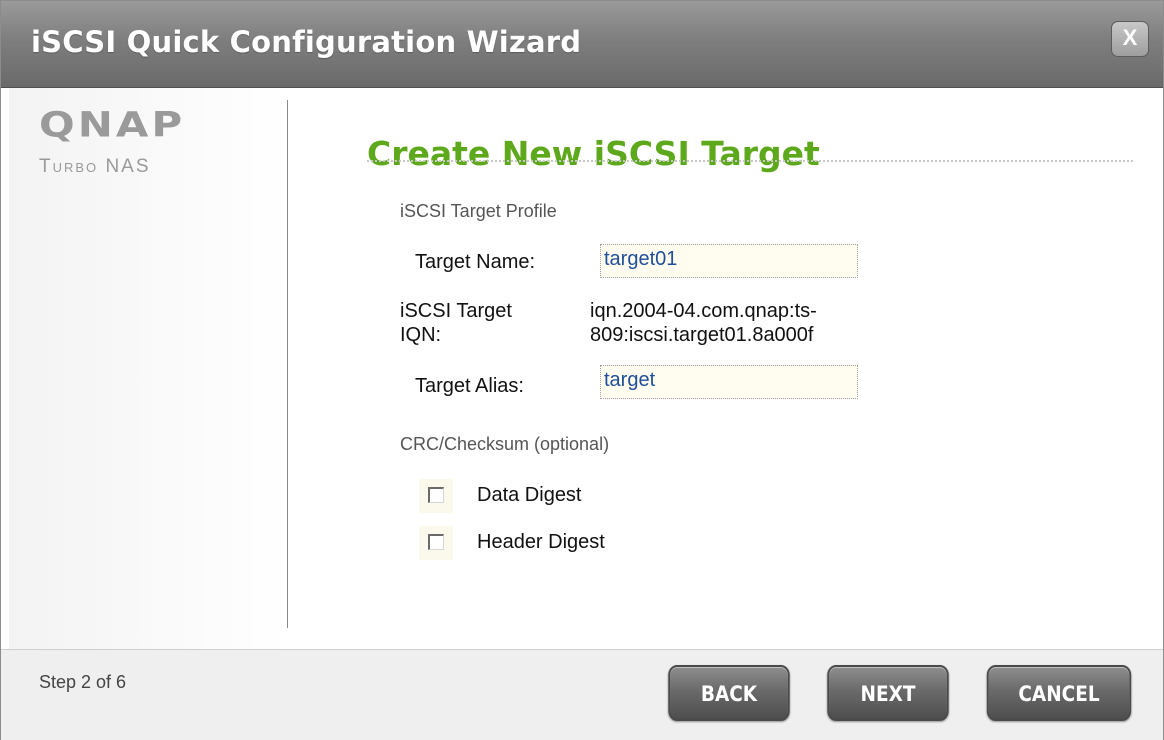  Describe the element at coordinates (729, 382) in the screenshot. I see `target-alias-input: target` at that location.